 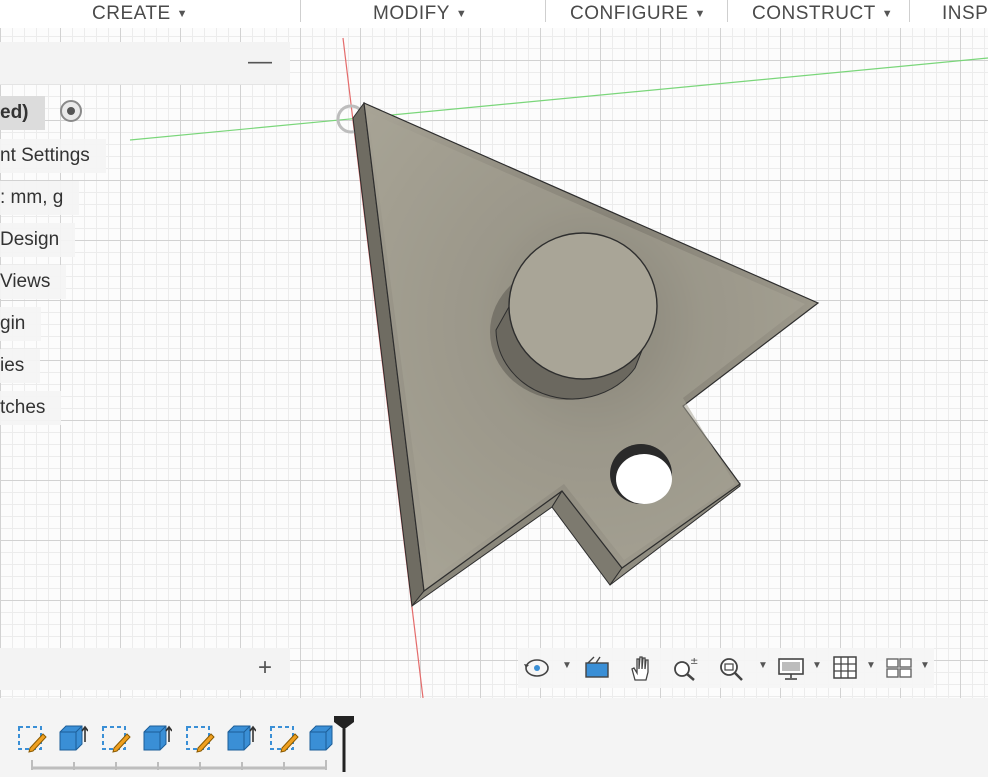 What do you see at coordinates (12, 365) in the screenshot?
I see `browser-item-label: ies` at bounding box center [12, 365].